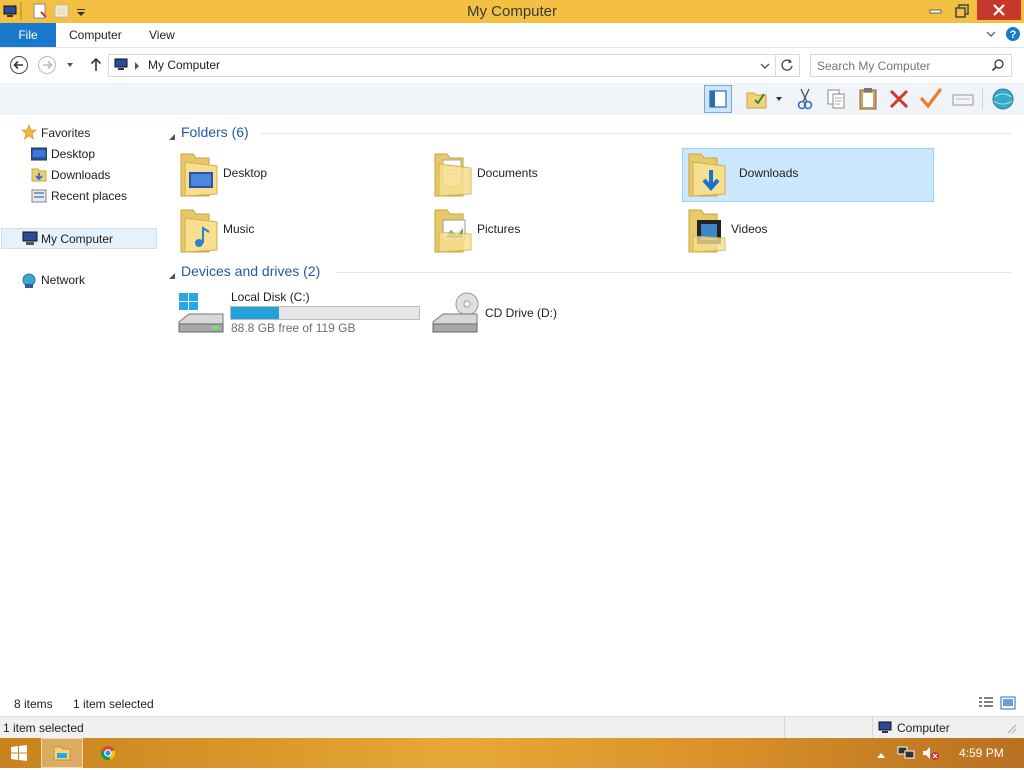 The width and height of the screenshot is (1024, 770). What do you see at coordinates (553, 230) in the screenshot?
I see `folder-pictures: Pictures` at bounding box center [553, 230].